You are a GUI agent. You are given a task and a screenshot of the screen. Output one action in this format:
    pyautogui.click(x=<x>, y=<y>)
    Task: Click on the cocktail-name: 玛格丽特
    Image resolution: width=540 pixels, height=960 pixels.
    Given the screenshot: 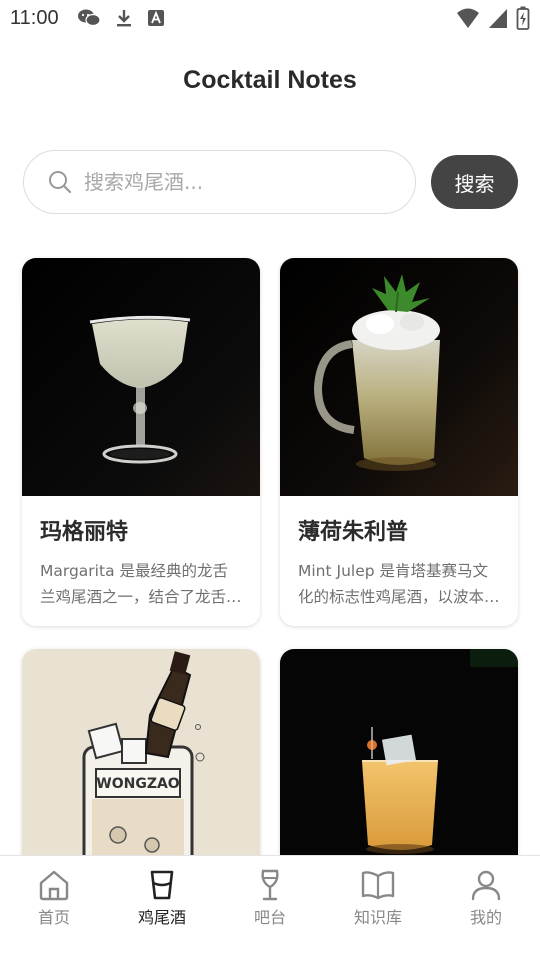 What is the action you would take?
    pyautogui.click(x=84, y=532)
    